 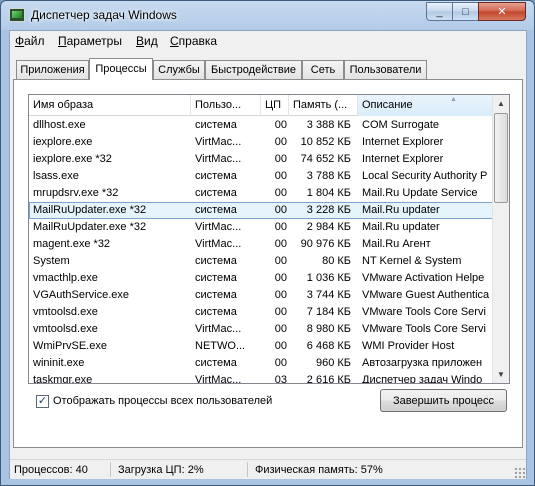 What do you see at coordinates (501, 103) in the screenshot?
I see `scroll-up-arrow-icon: ▲` at bounding box center [501, 103].